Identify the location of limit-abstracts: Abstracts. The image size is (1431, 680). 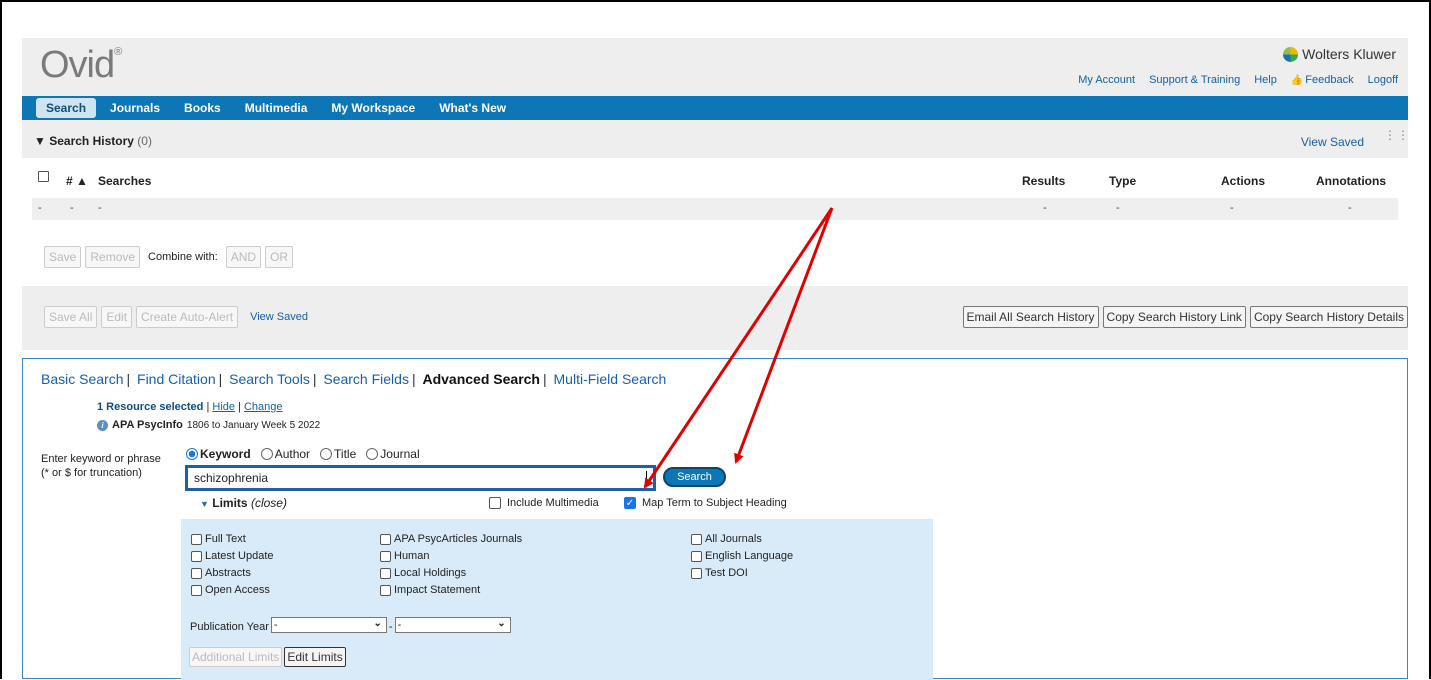
(221, 573).